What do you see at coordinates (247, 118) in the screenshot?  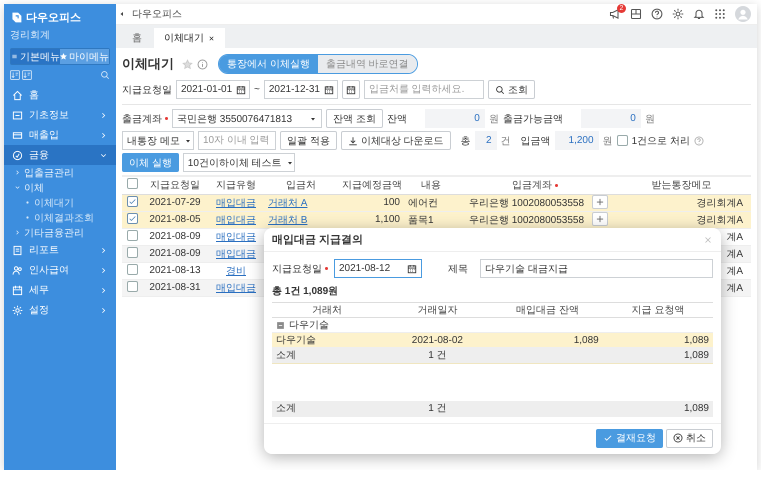 I see `account-select: 국민은행 3550076471813` at bounding box center [247, 118].